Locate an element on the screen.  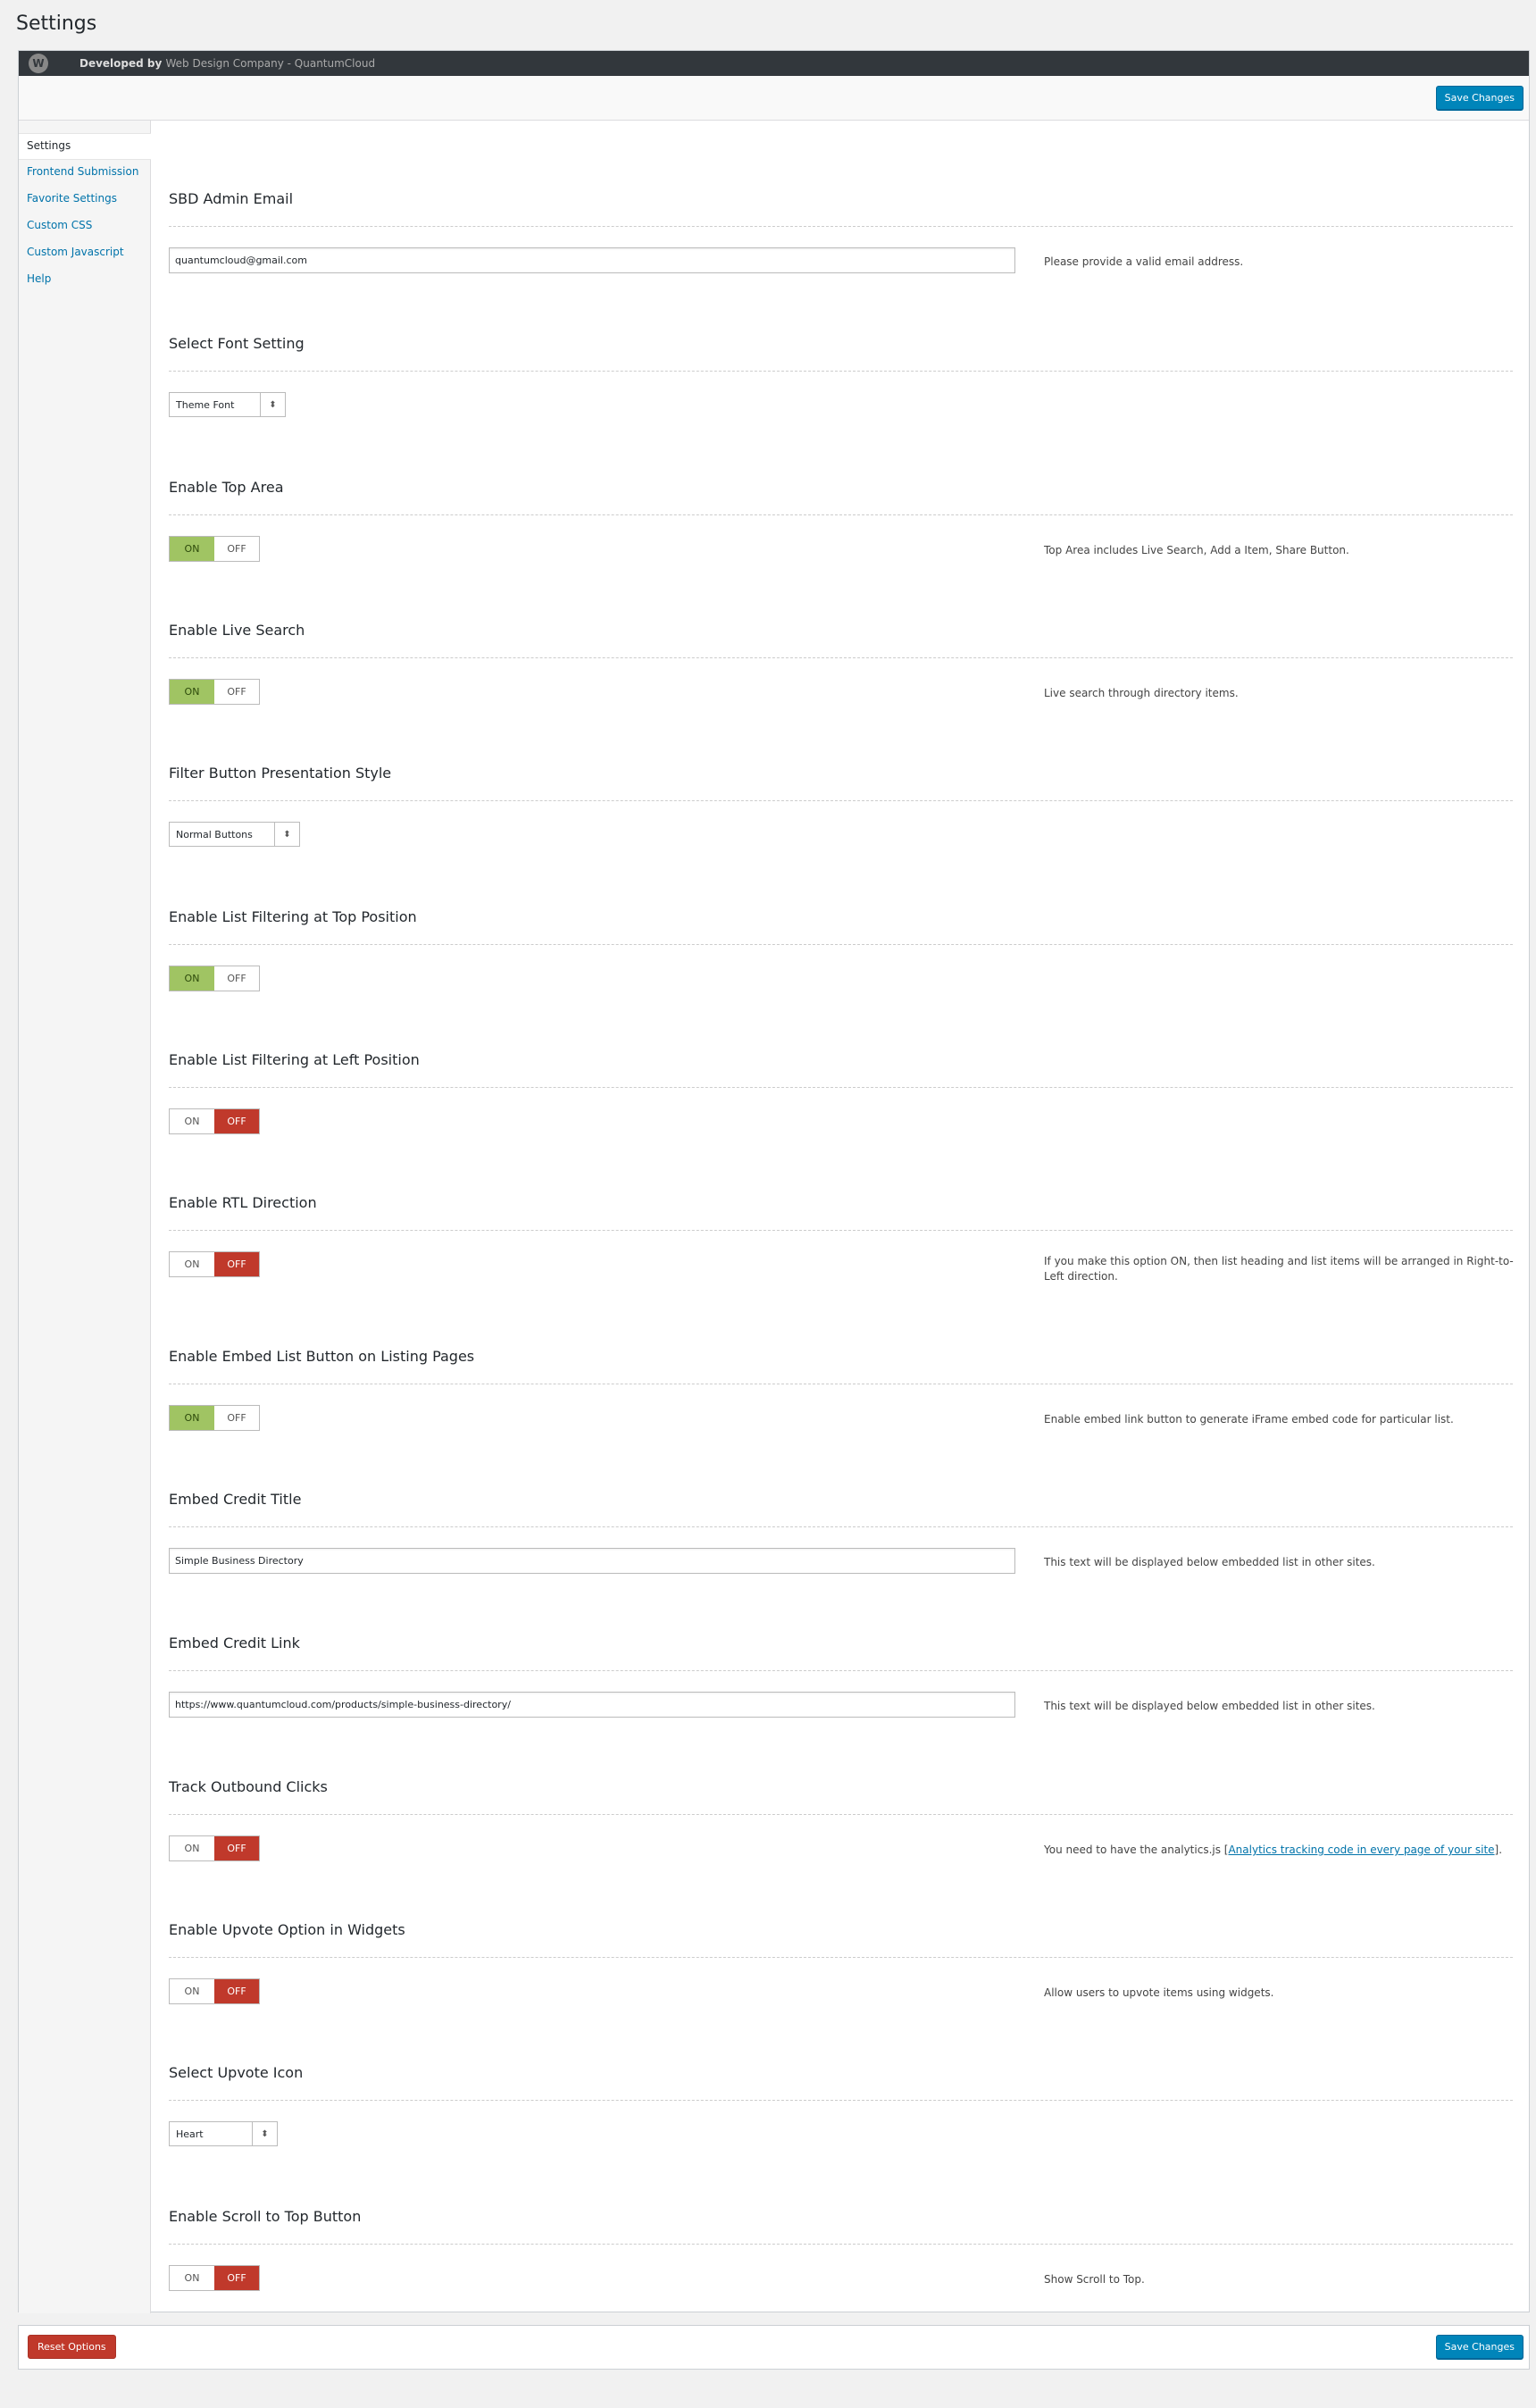
page-title: Settings is located at coordinates (56, 24).